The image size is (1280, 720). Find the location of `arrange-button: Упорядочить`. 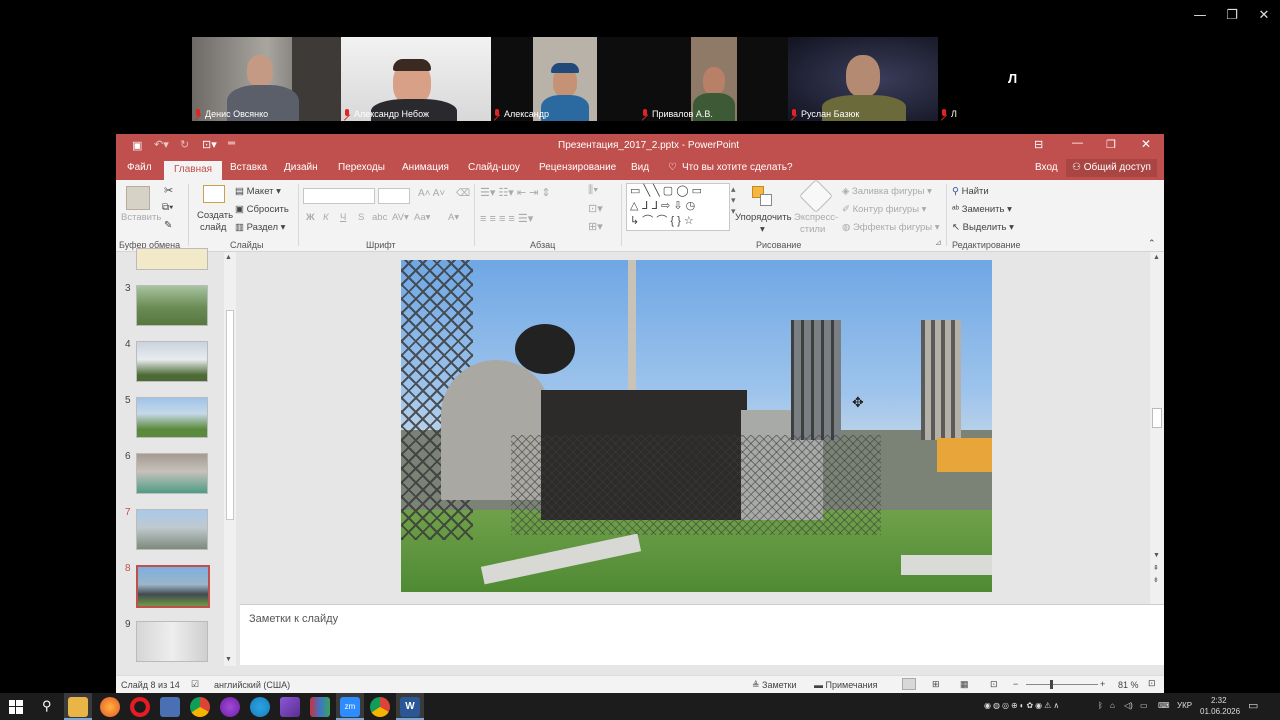

arrange-button: Упорядочить is located at coordinates (763, 217).